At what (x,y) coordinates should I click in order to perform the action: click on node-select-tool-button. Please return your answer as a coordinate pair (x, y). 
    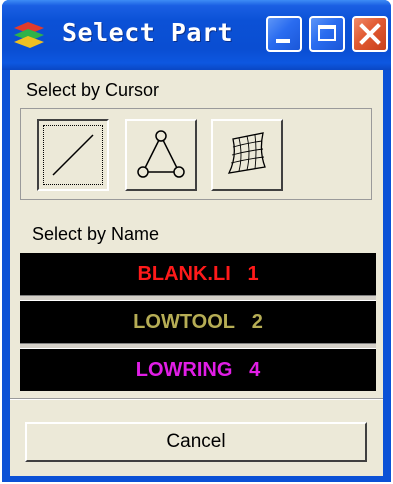
    Looking at the image, I should click on (161, 155).